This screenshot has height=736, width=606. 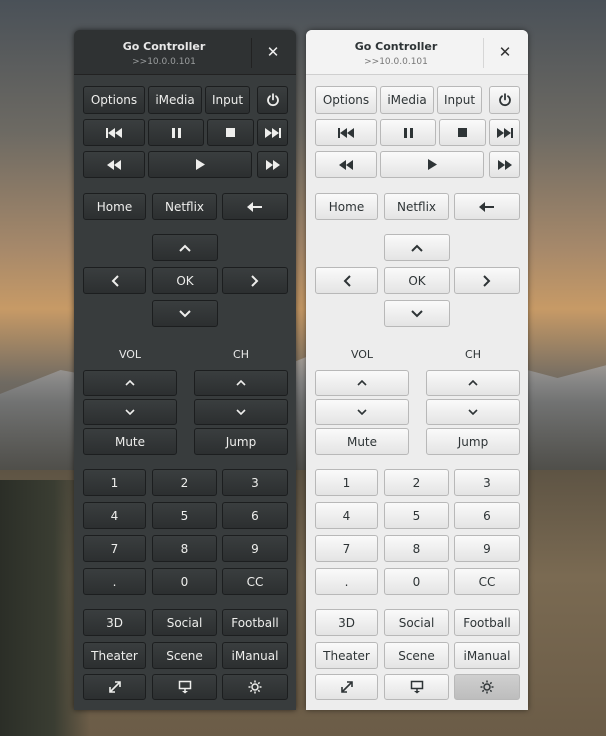 I want to click on keypad-key-label: 5, so click(x=184, y=515).